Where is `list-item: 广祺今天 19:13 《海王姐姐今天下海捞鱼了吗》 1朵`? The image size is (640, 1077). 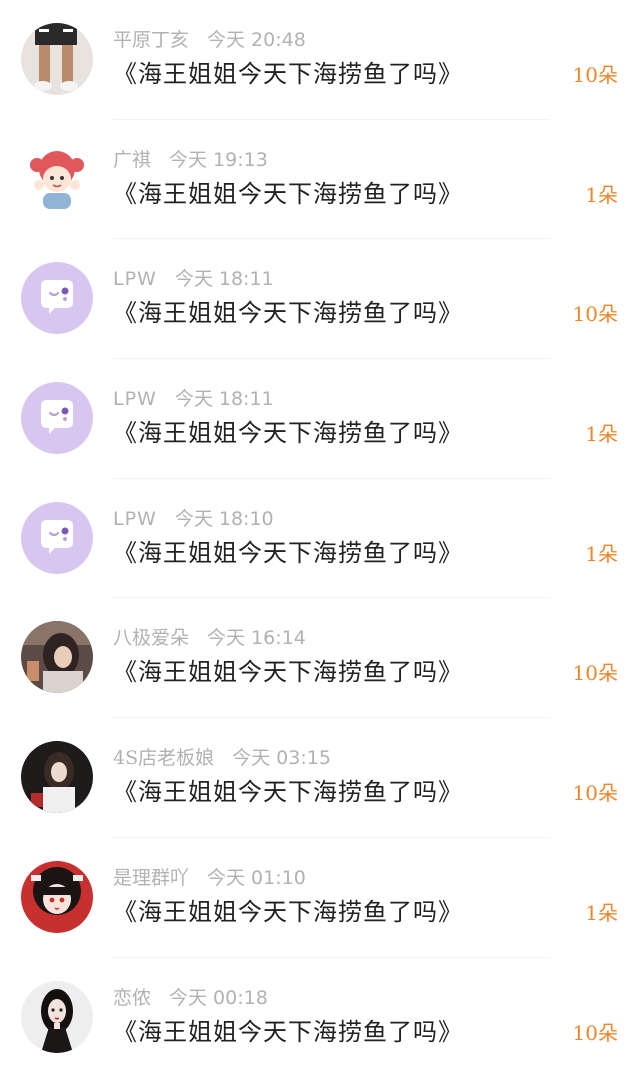 list-item: 广祺今天 19:13 《海王姐姐今天下海捞鱼了吗》 1朵 is located at coordinates (320, 180).